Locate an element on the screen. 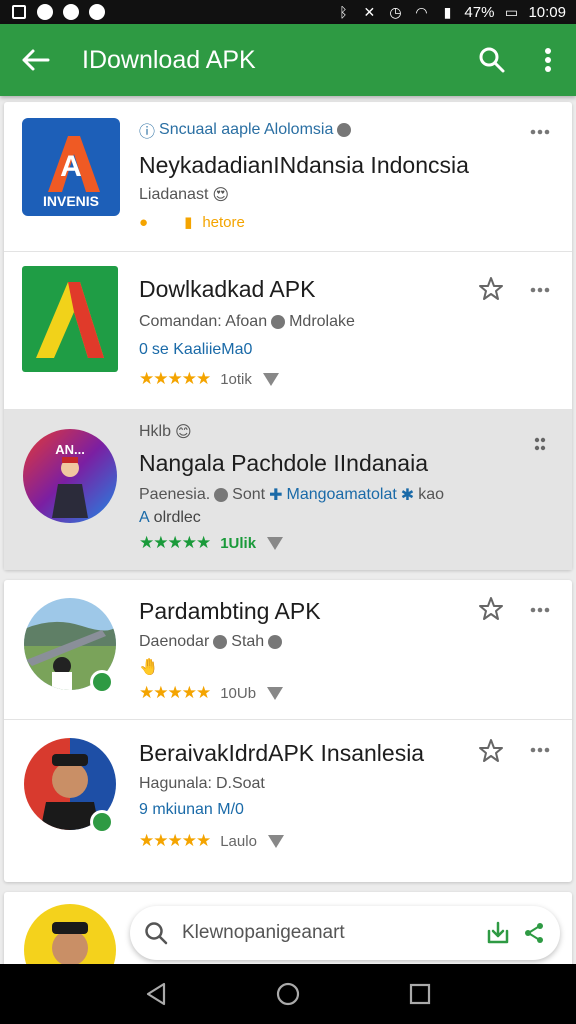 This screenshot has width=576, height=1024. download-count: 1otik is located at coordinates (236, 379).